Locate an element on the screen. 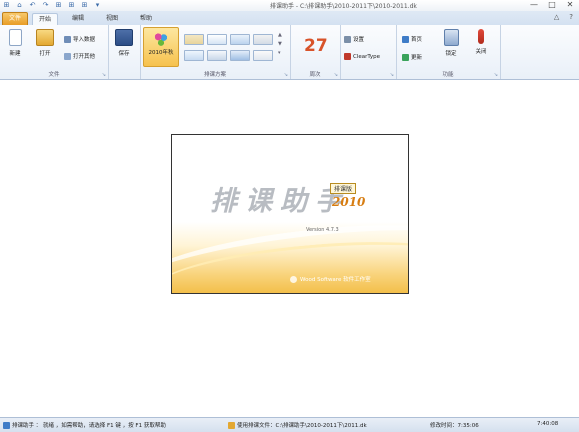 The width and height of the screenshot is (579, 432). status-clock: 7:40:08 is located at coordinates (548, 424).